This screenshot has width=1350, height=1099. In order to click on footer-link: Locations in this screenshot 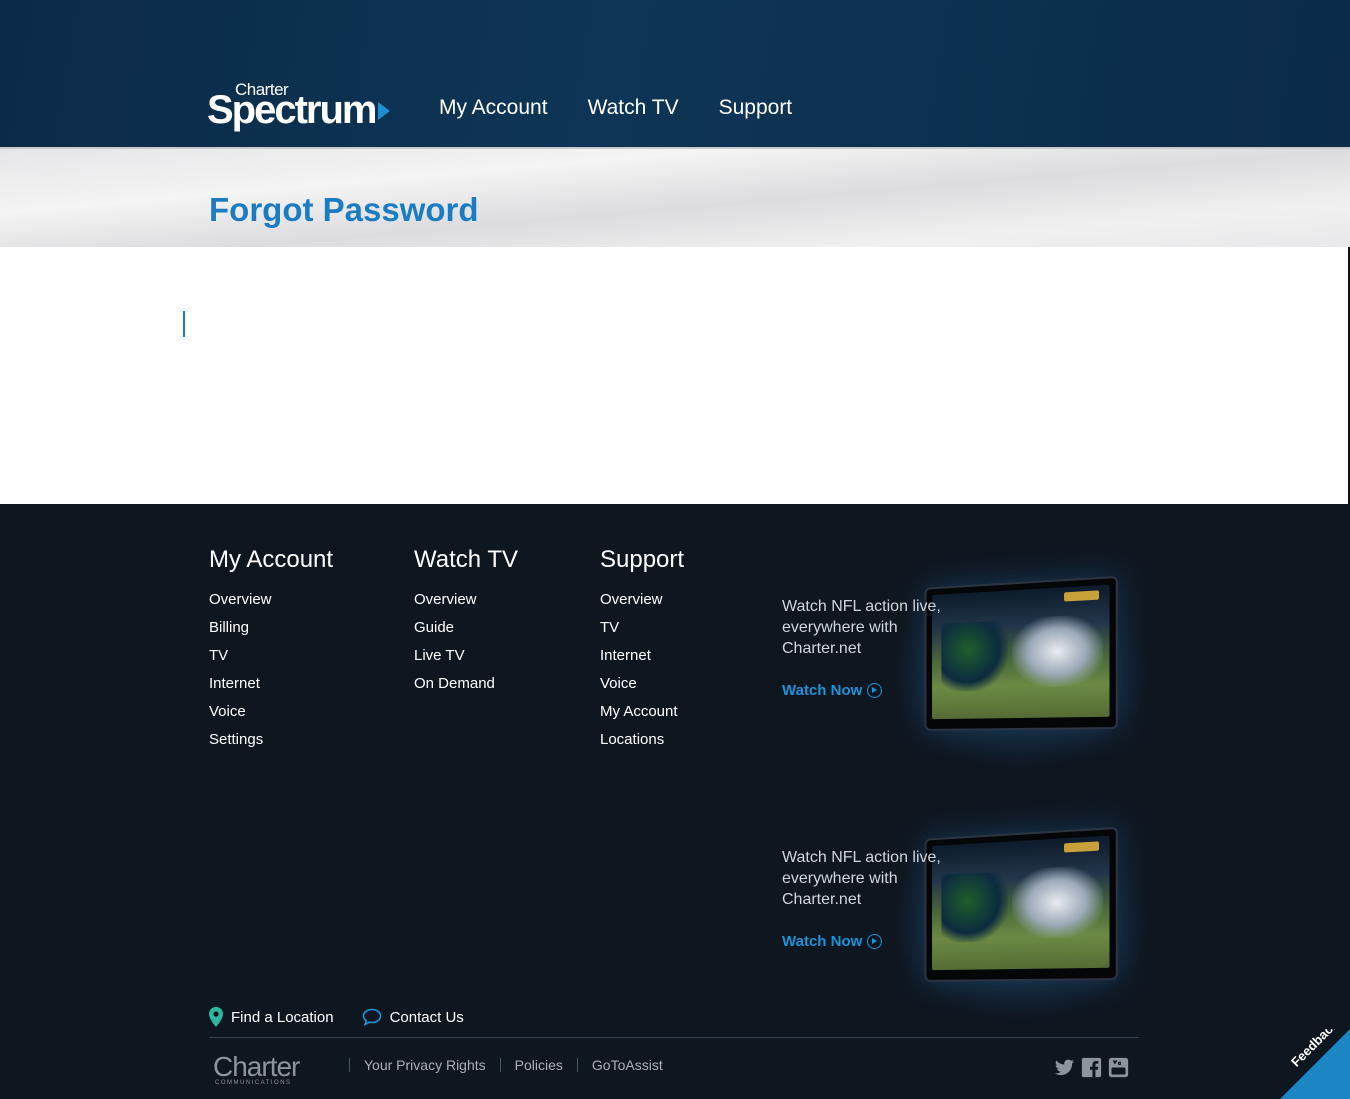, I will do `click(642, 740)`.